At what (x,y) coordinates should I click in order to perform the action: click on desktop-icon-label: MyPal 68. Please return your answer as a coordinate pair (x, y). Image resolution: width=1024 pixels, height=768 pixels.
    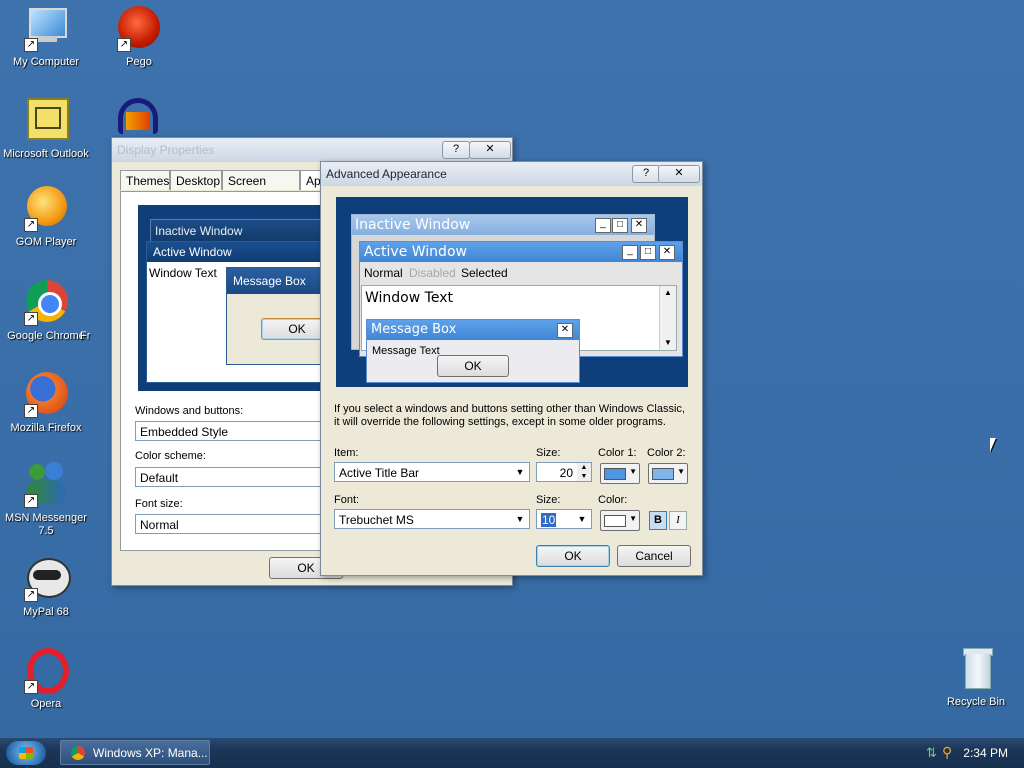
    Looking at the image, I should click on (46, 612).